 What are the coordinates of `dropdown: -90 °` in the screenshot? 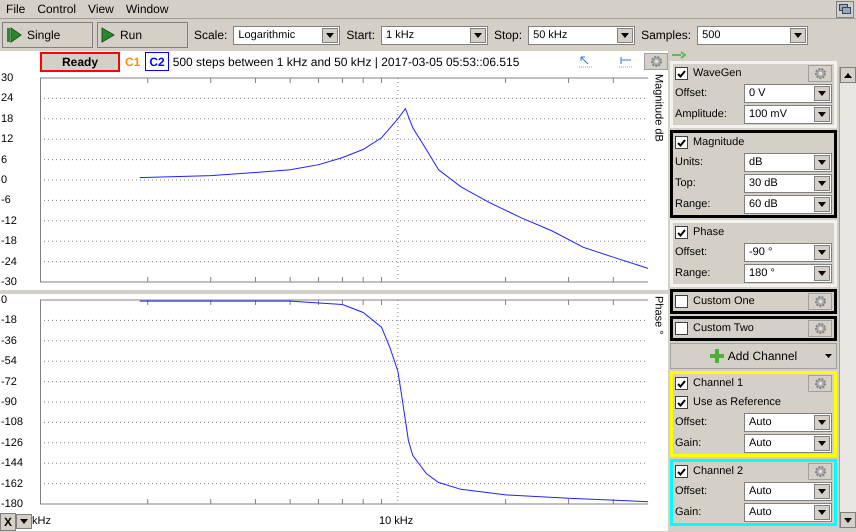 It's located at (788, 252).